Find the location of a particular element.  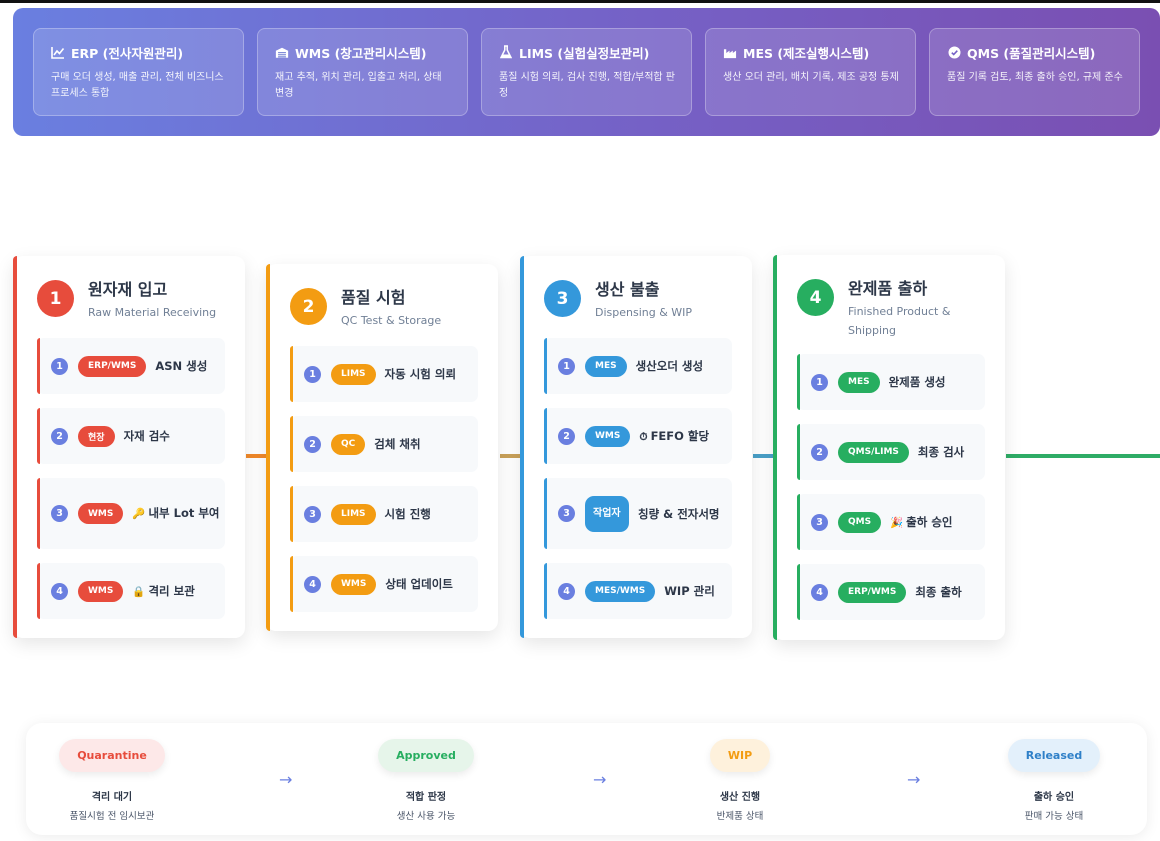

stage-title: 완제품 출하 is located at coordinates (888, 288).